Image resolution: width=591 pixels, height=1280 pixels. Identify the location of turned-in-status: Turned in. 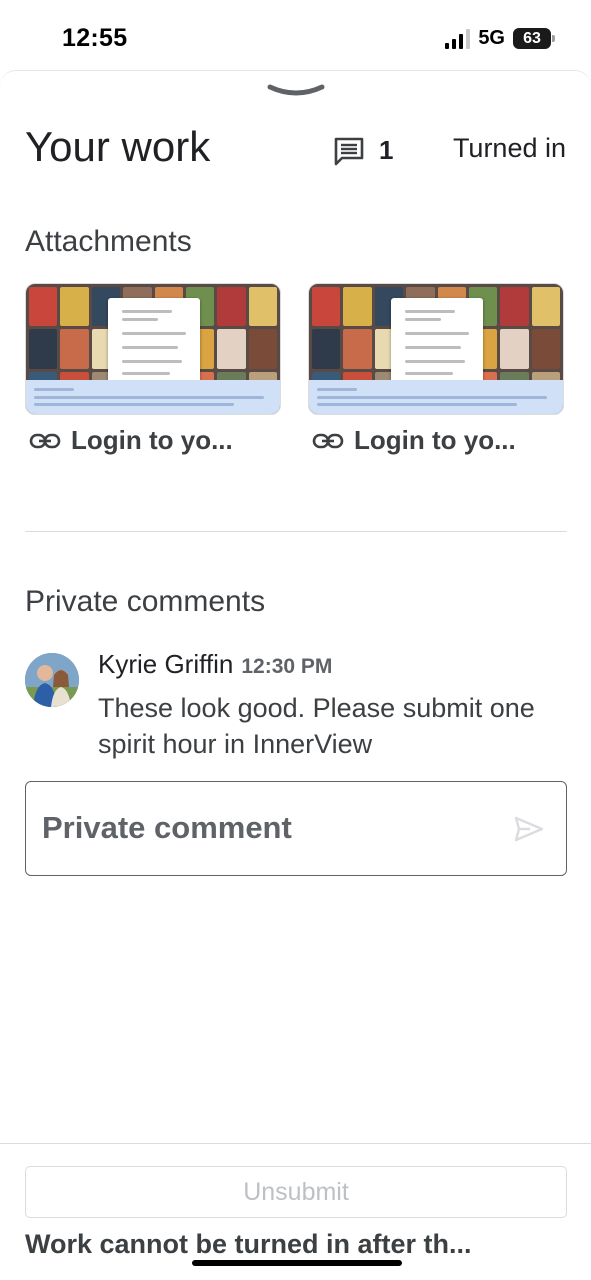
(509, 148).